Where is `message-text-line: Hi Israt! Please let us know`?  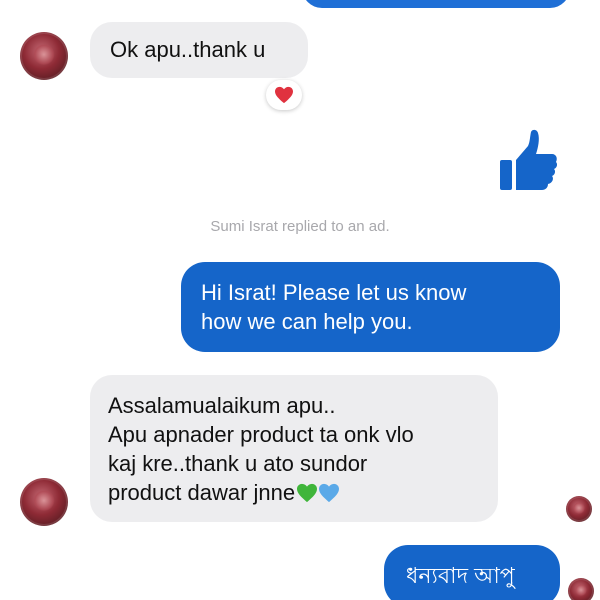
message-text-line: Hi Israt! Please let us know is located at coordinates (334, 292).